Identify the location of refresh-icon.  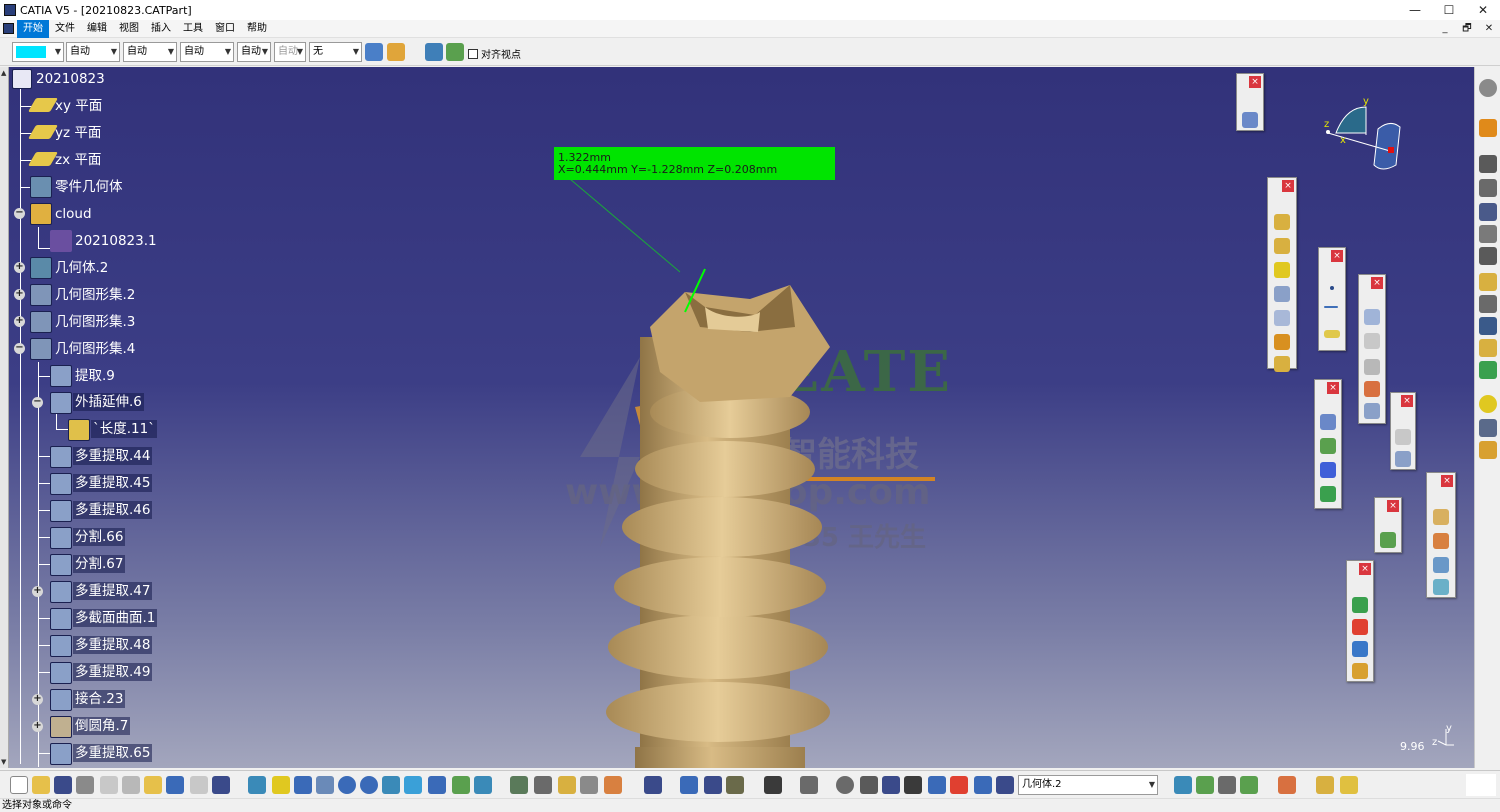
(845, 785).